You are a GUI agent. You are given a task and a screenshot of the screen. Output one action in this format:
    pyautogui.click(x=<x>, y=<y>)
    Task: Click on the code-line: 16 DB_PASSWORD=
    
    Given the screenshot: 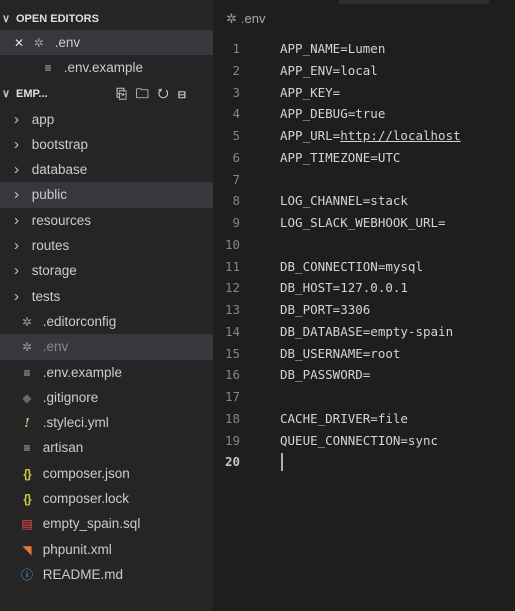 What is the action you would take?
    pyautogui.click(x=364, y=375)
    